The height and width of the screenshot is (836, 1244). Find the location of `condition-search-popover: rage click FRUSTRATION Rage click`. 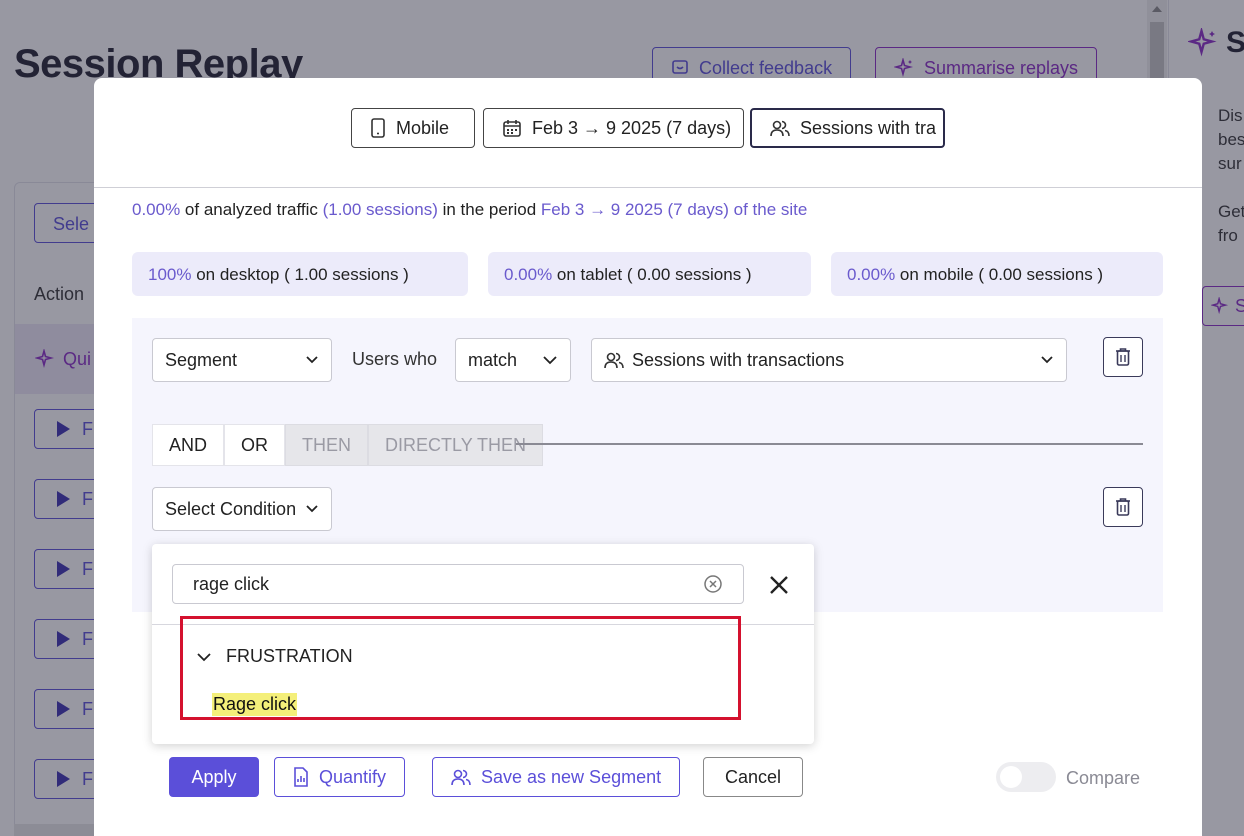

condition-search-popover: rage click FRUSTRATION Rage click is located at coordinates (483, 644).